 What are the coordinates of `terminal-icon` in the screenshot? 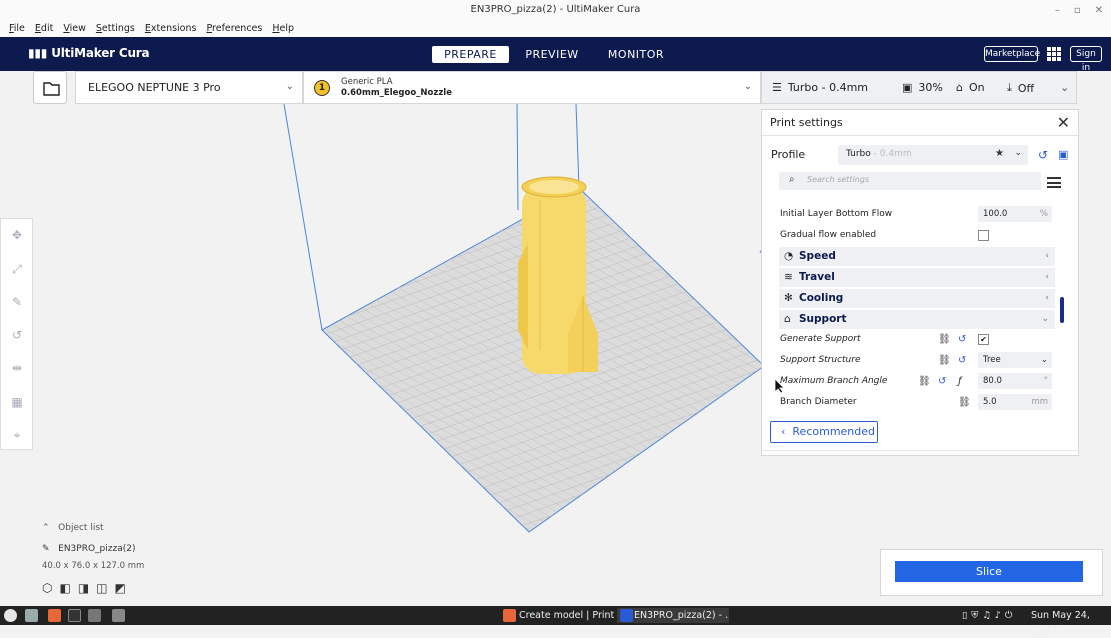 It's located at (74, 615).